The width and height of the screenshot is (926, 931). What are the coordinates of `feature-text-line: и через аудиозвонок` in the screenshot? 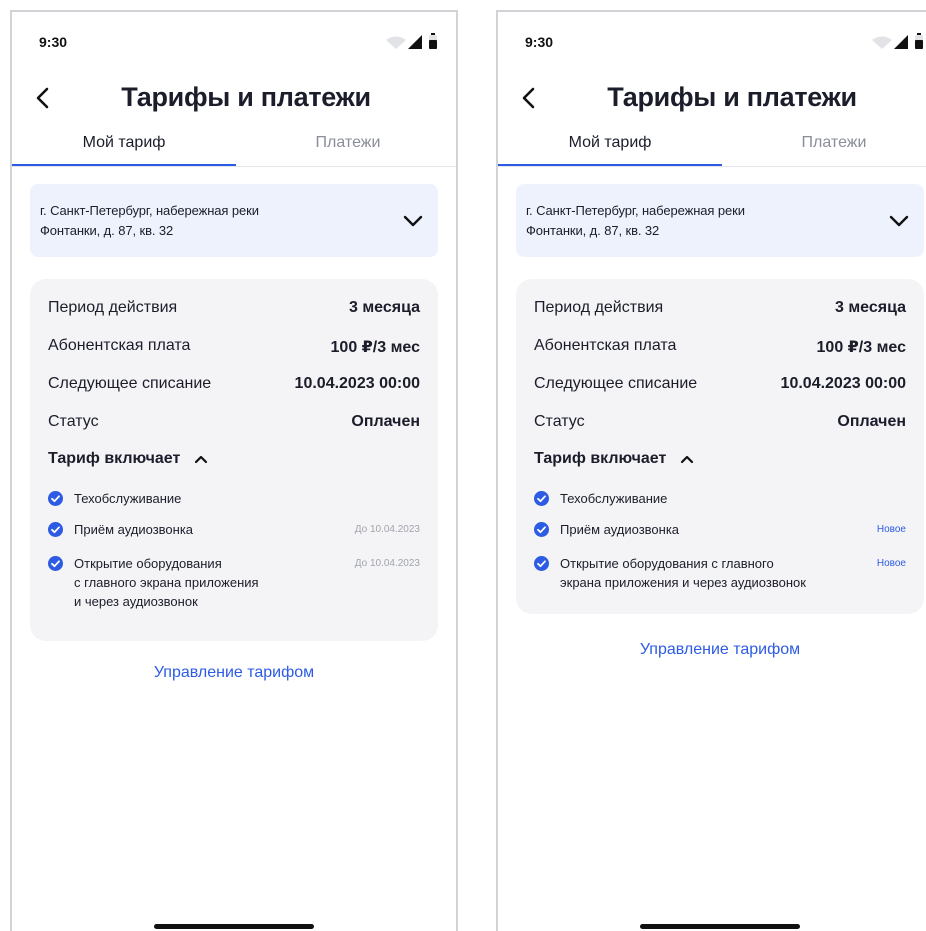 It's located at (136, 601).